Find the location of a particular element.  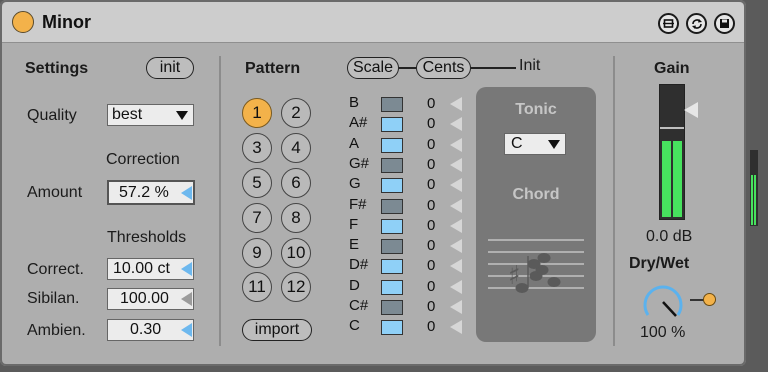

correction-label: Correction is located at coordinates (143, 159).